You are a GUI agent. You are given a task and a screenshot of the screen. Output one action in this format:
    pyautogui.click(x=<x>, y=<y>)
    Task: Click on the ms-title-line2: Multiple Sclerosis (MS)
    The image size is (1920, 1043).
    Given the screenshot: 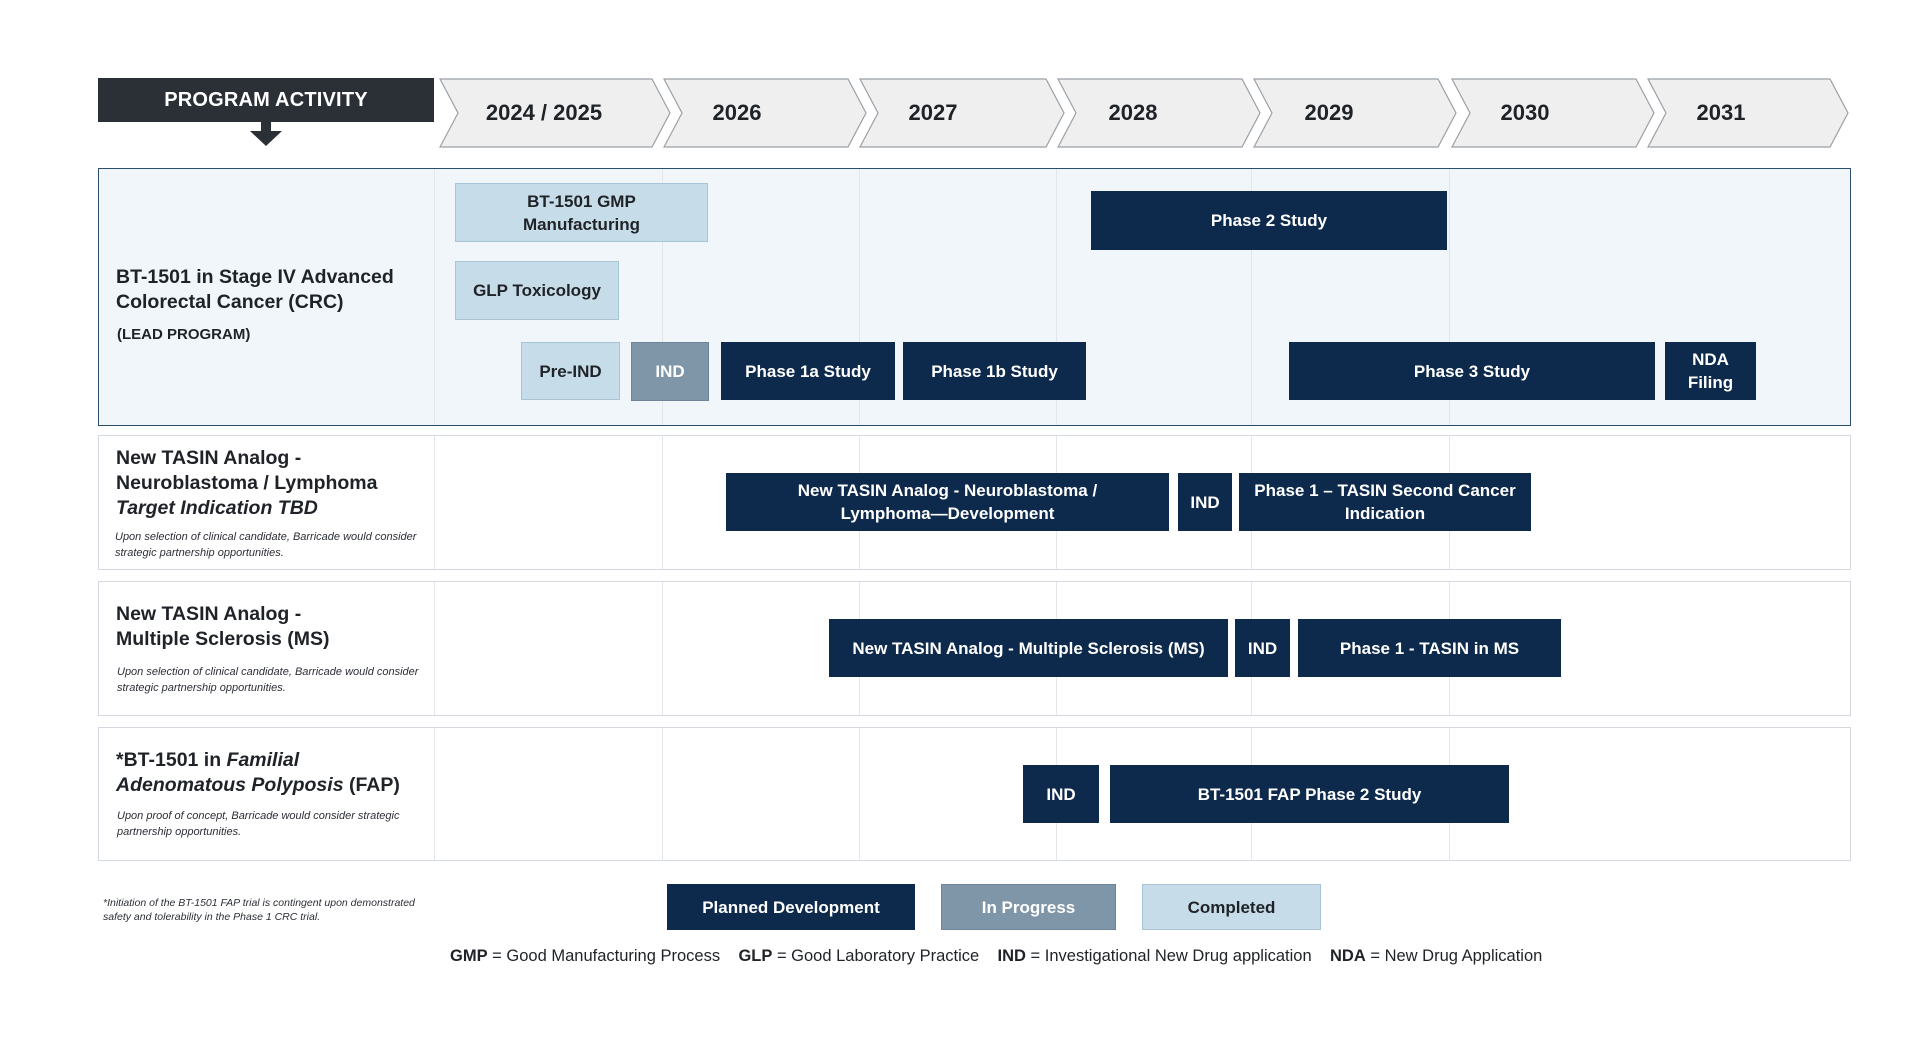 What is the action you would take?
    pyautogui.click(x=223, y=639)
    